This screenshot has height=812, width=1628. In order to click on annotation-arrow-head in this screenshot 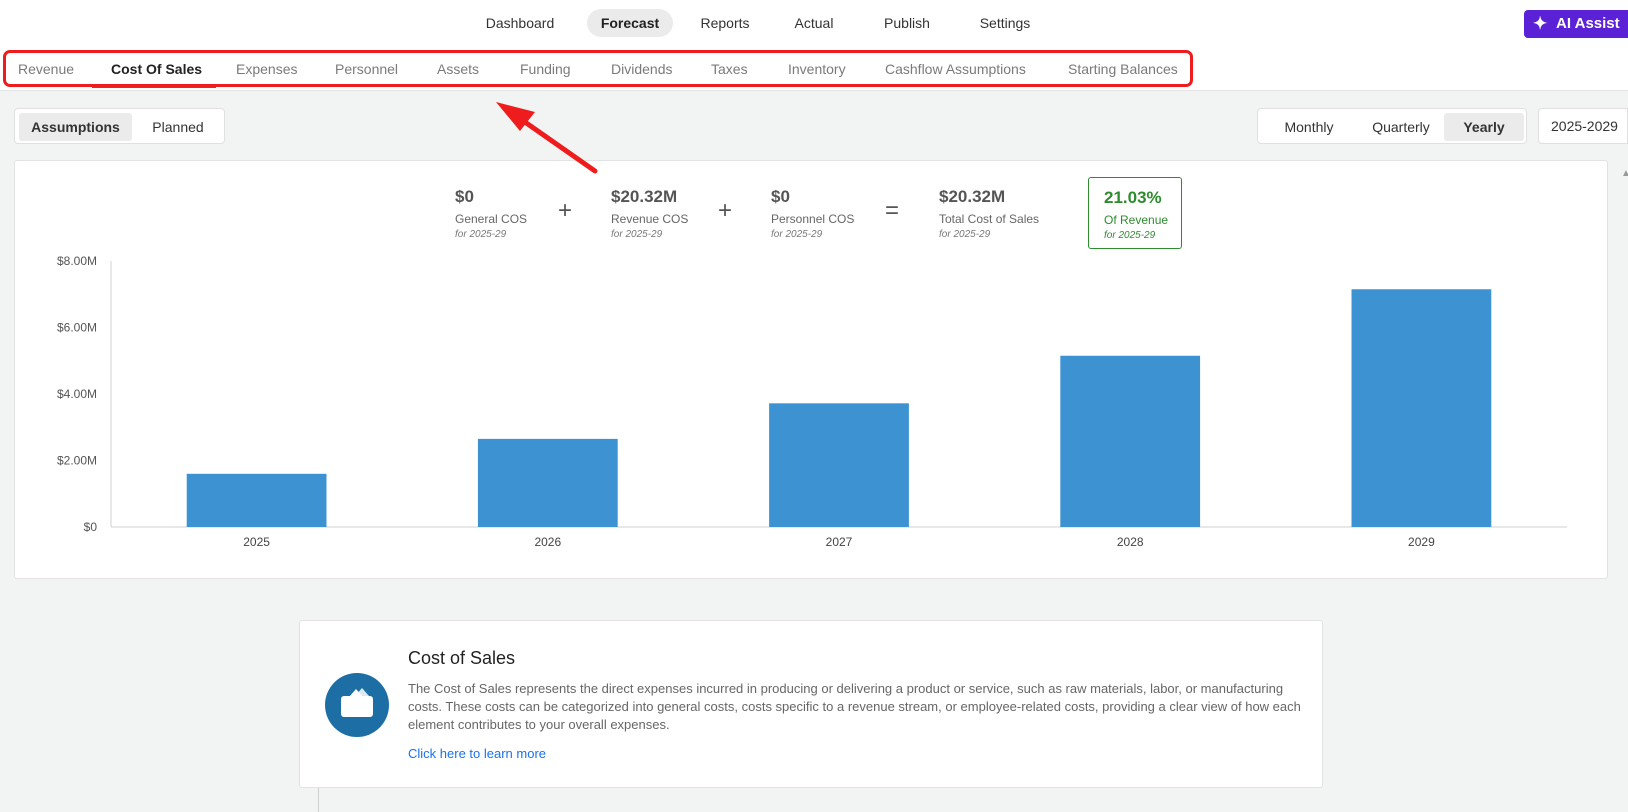, I will do `click(515, 116)`.